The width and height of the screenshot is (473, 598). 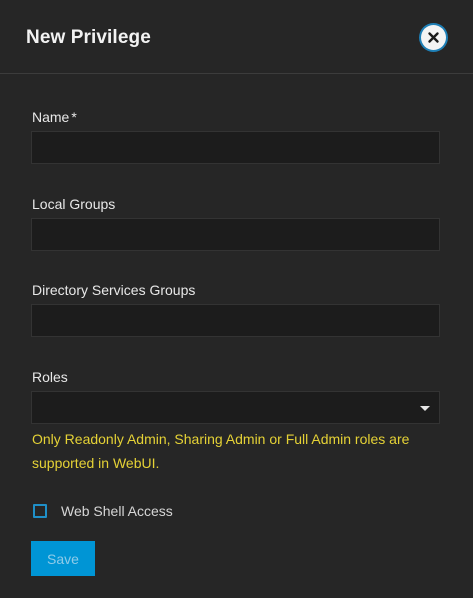 I want to click on dialog-header: New Privilege, so click(x=236, y=37).